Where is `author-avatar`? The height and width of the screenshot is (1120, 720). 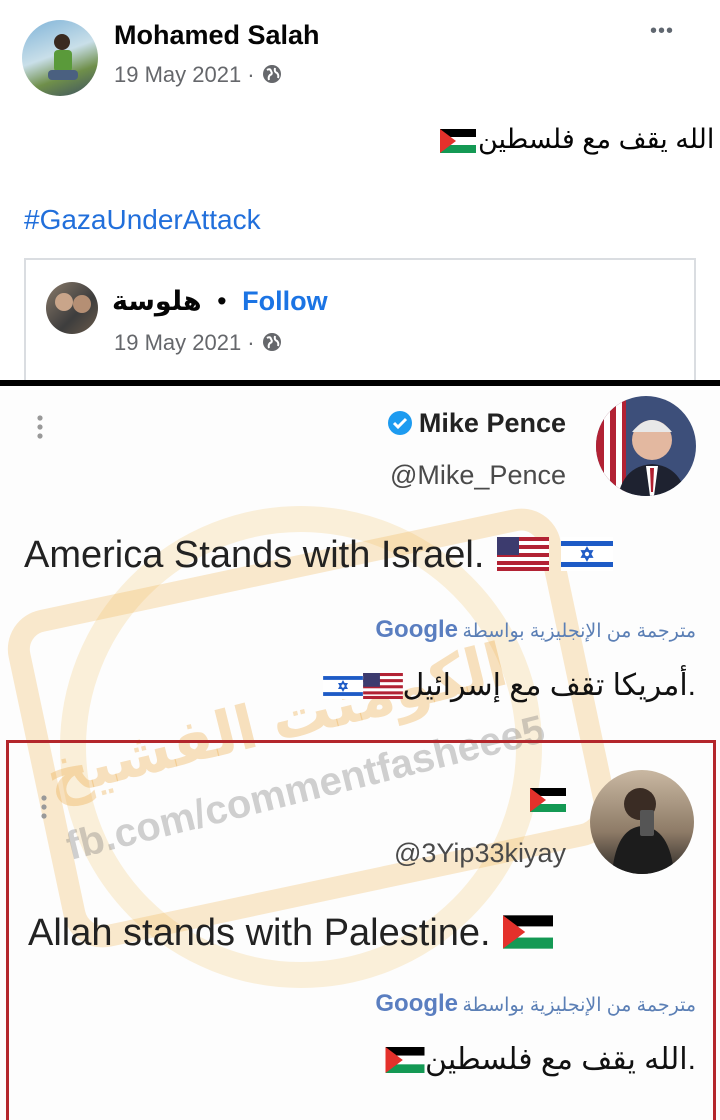 author-avatar is located at coordinates (60, 58).